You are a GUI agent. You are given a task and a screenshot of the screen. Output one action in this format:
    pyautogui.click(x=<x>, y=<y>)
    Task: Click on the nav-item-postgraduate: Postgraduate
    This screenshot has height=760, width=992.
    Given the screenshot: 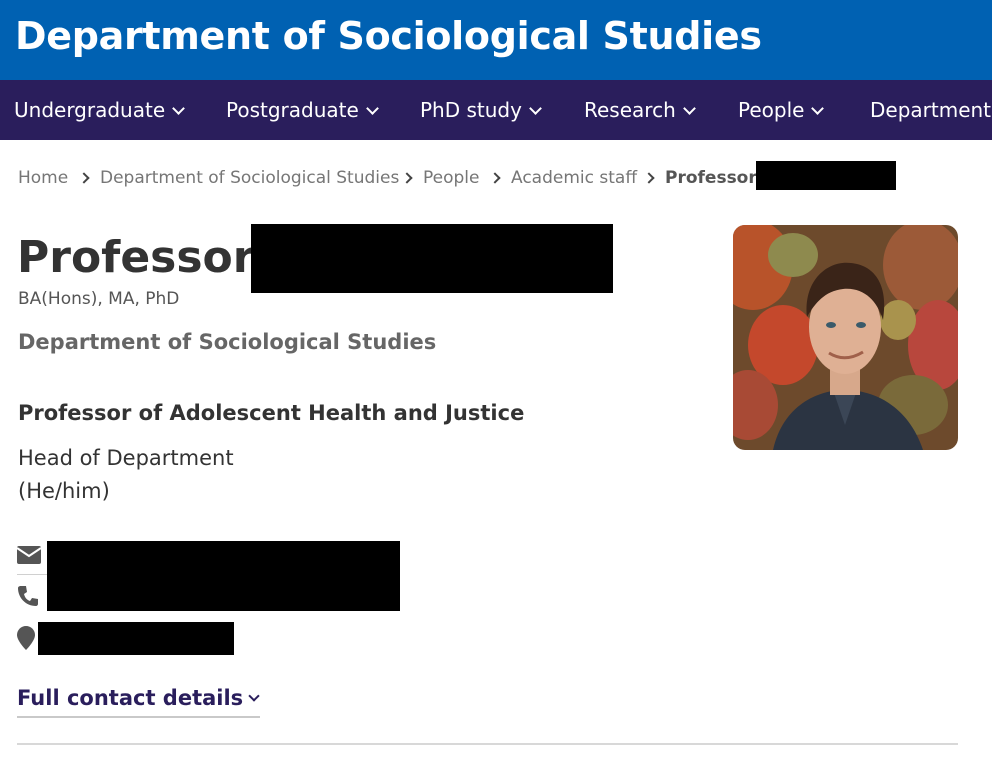 What is the action you would take?
    pyautogui.click(x=302, y=110)
    